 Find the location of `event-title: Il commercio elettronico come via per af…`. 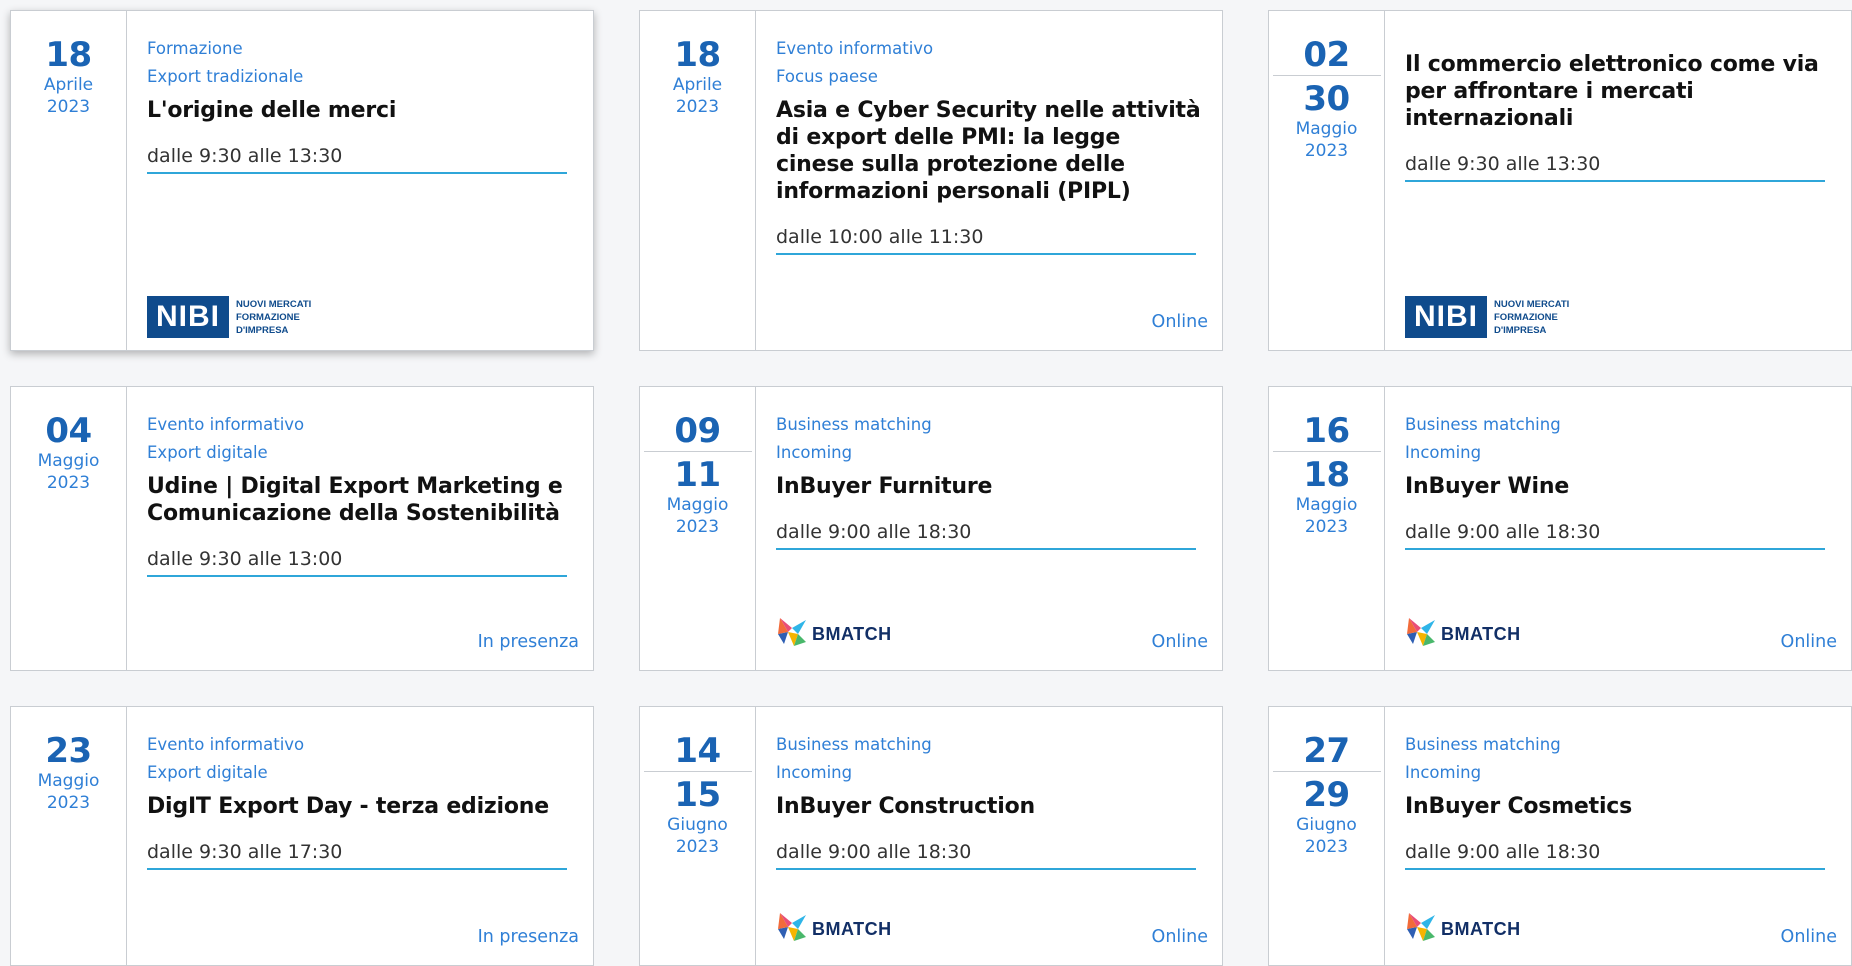

event-title: Il commercio elettronico come via per af… is located at coordinates (1618, 91).